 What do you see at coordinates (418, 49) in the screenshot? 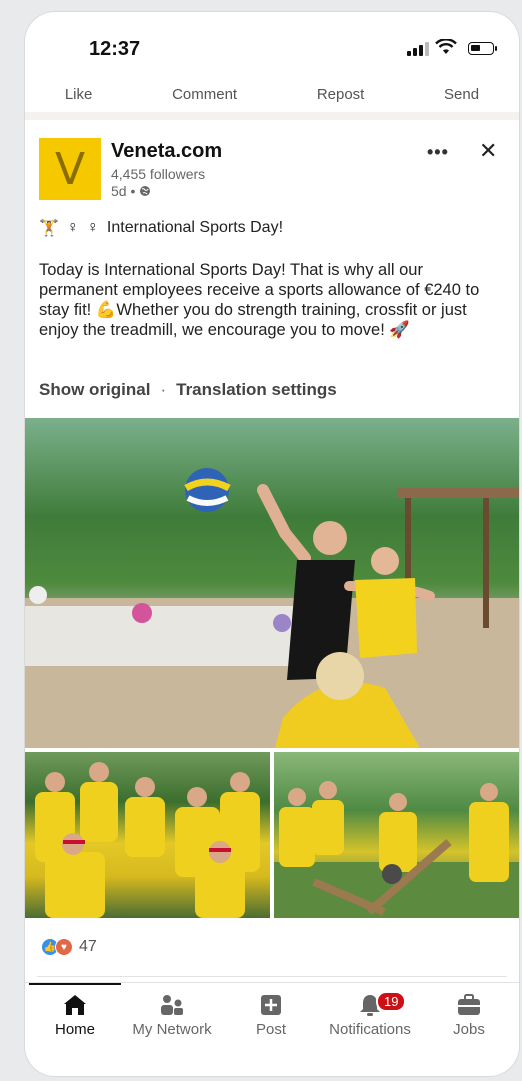
I see `signal-icon` at bounding box center [418, 49].